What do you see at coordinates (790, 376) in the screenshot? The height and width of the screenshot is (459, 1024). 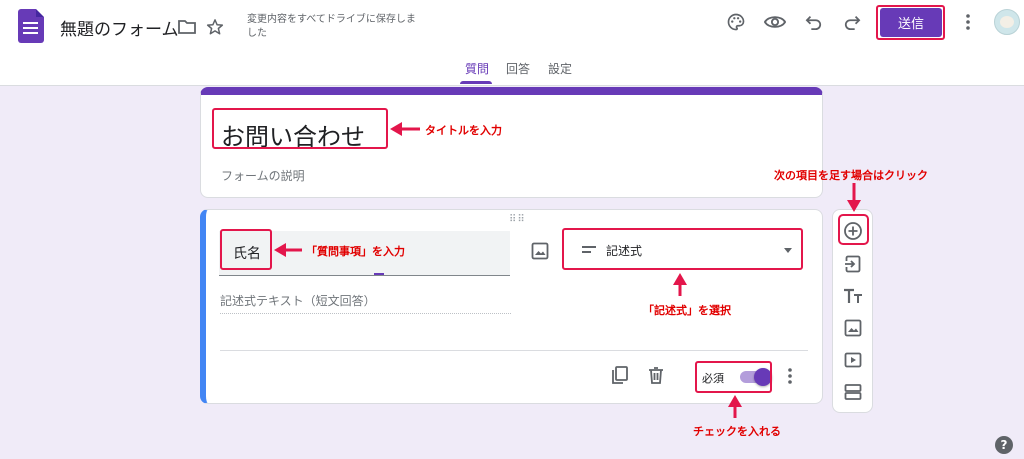 I see `question-more-icon` at bounding box center [790, 376].